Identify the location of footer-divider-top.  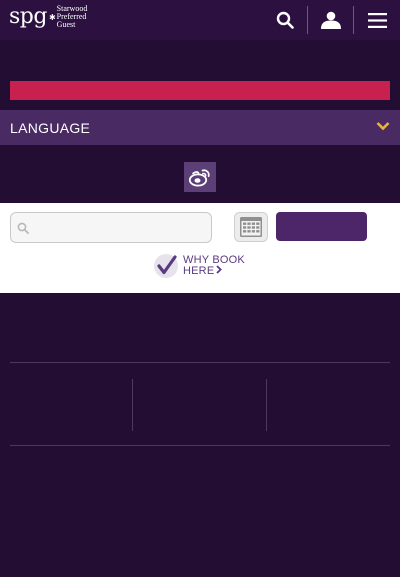
(200, 362).